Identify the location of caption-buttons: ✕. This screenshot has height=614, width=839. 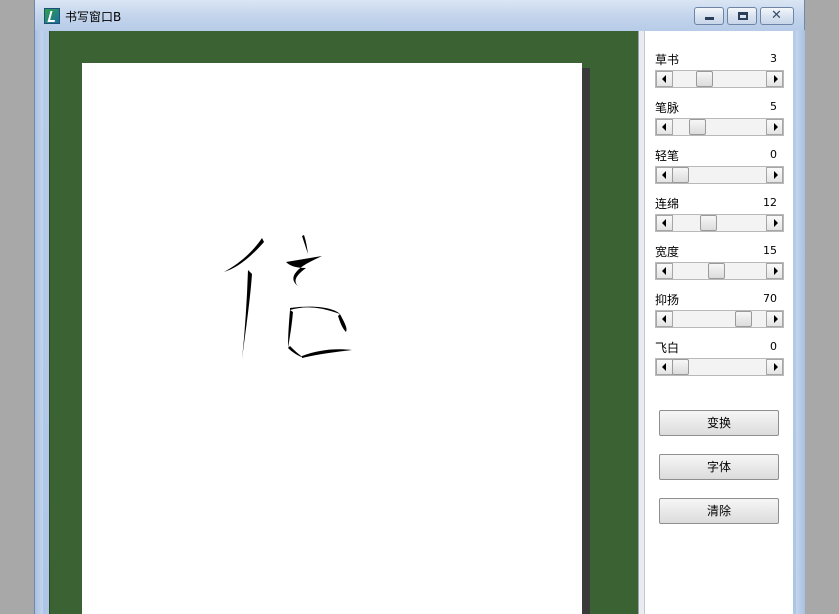
(744, 16).